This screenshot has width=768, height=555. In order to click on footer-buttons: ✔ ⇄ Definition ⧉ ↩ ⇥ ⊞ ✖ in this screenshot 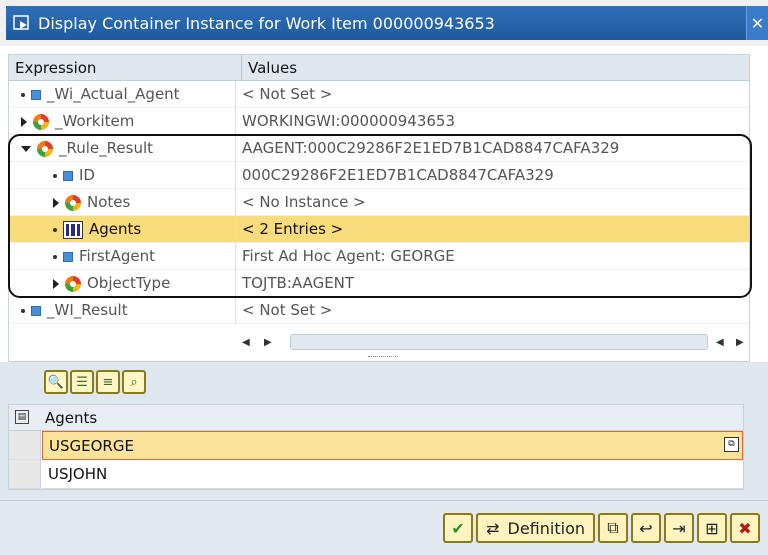, I will do `click(601, 528)`.